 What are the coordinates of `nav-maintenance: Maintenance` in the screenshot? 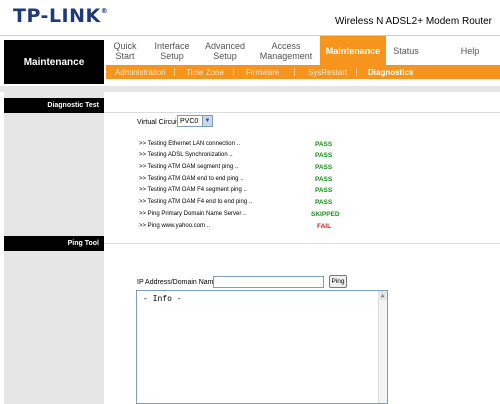 It's located at (353, 51).